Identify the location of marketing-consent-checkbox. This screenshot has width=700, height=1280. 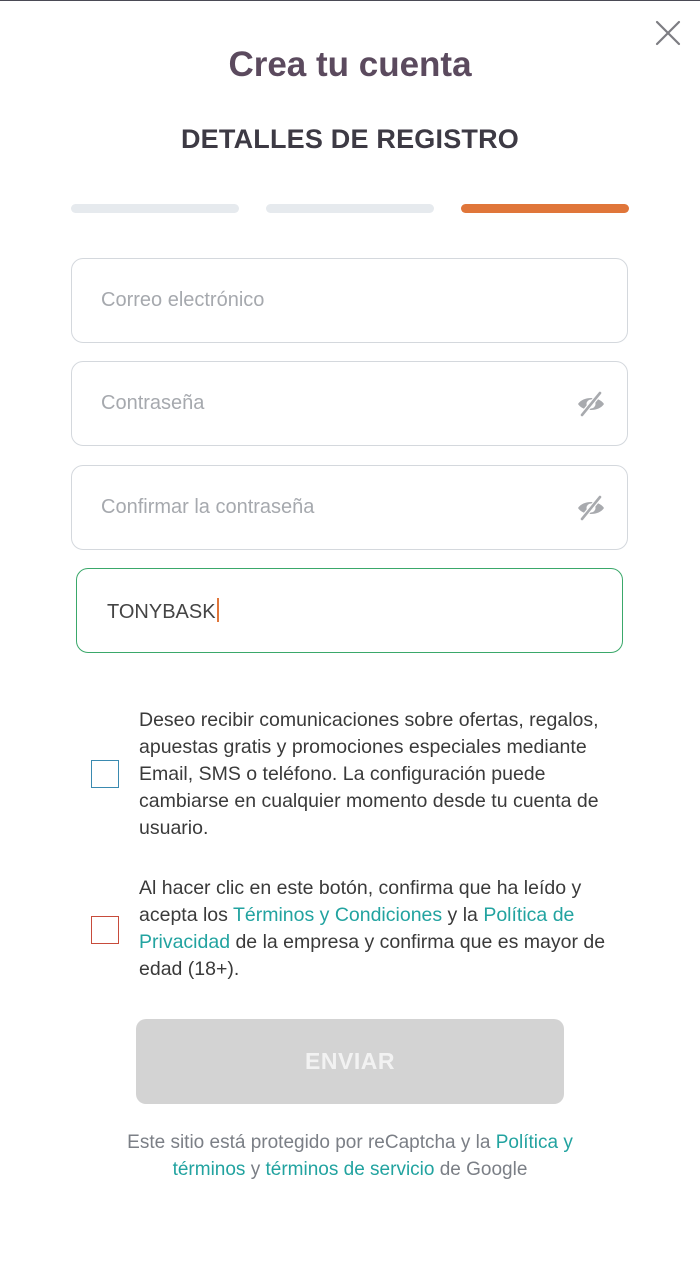
(105, 774).